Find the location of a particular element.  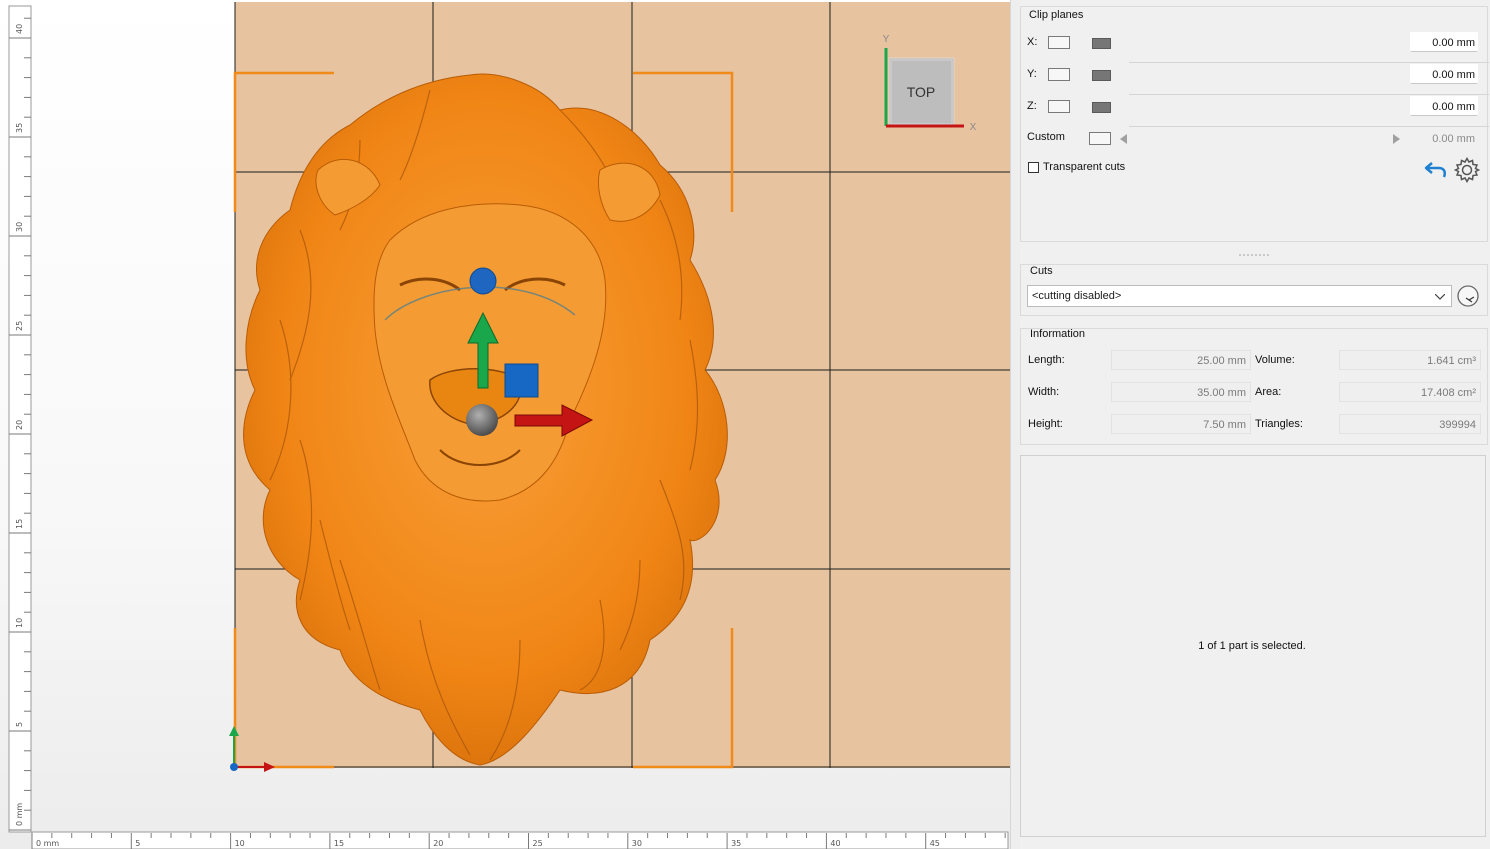

clip-x-swatch-open is located at coordinates (1059, 42).